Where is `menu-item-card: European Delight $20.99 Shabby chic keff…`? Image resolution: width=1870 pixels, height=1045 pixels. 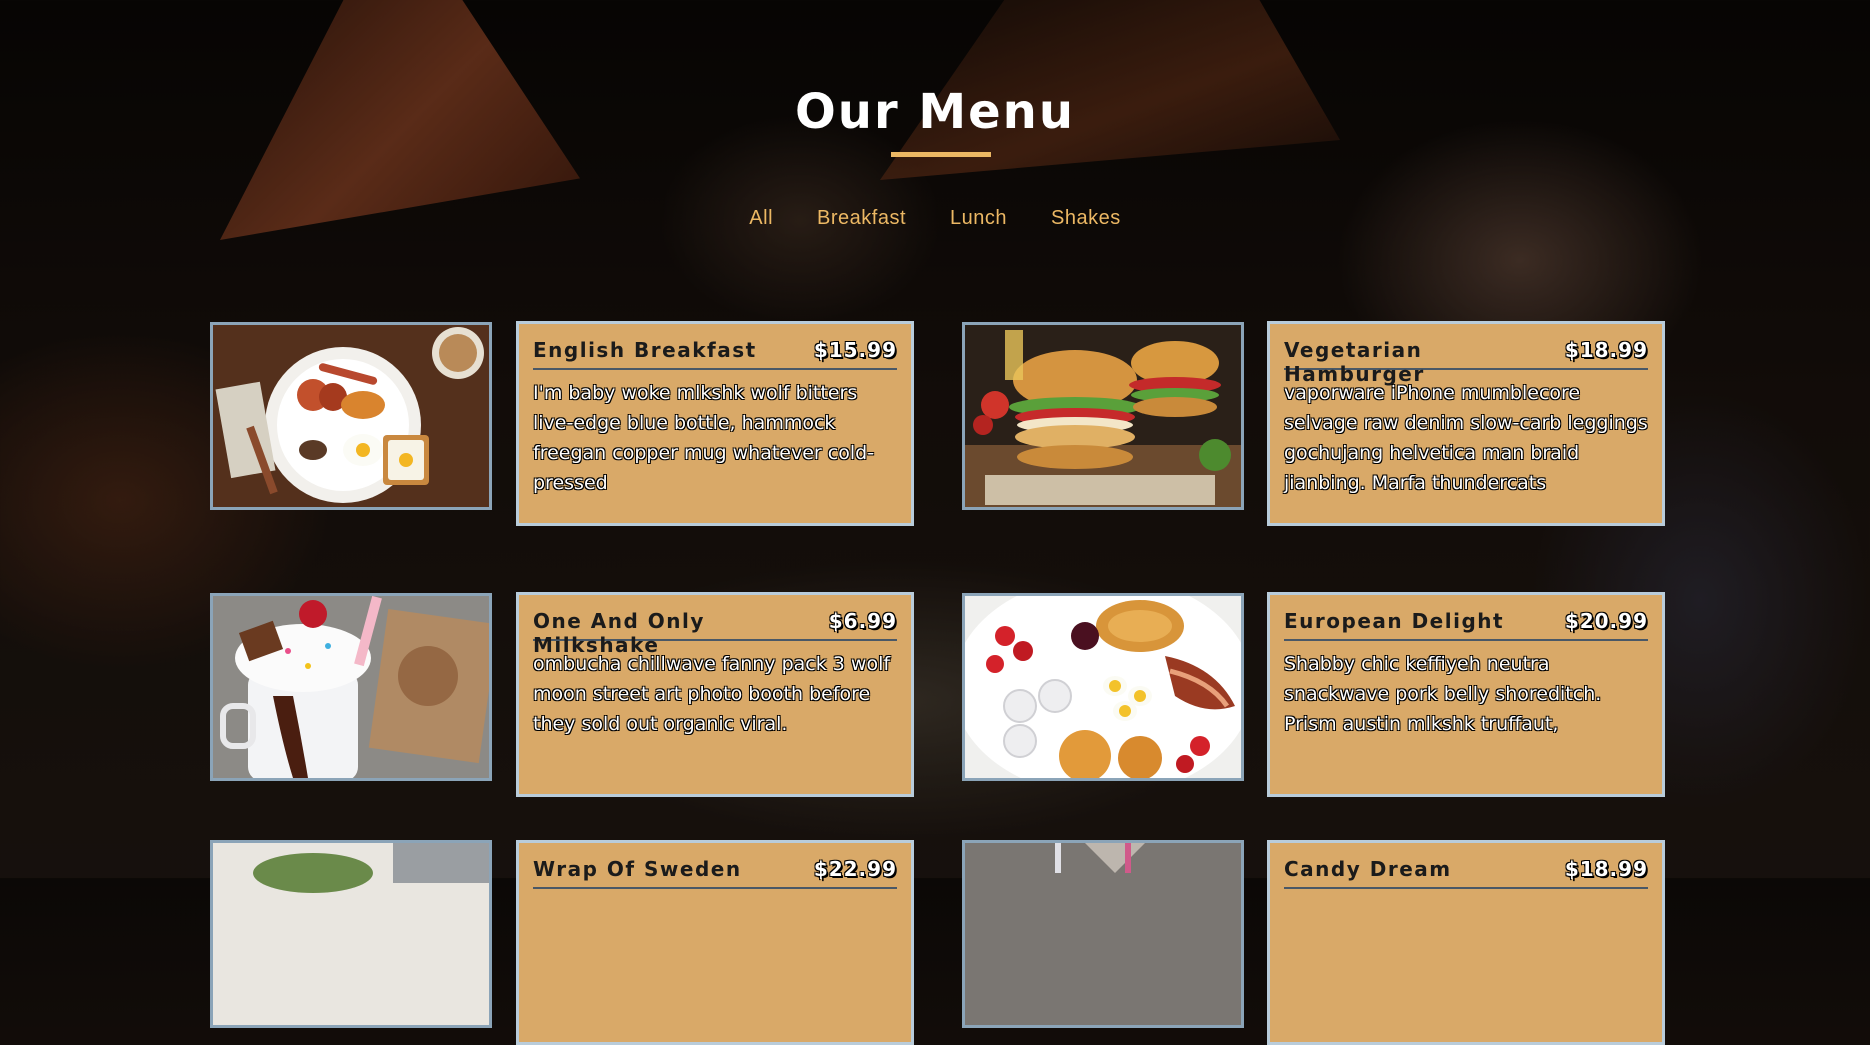 menu-item-card: European Delight $20.99 Shabby chic keff… is located at coordinates (1466, 694).